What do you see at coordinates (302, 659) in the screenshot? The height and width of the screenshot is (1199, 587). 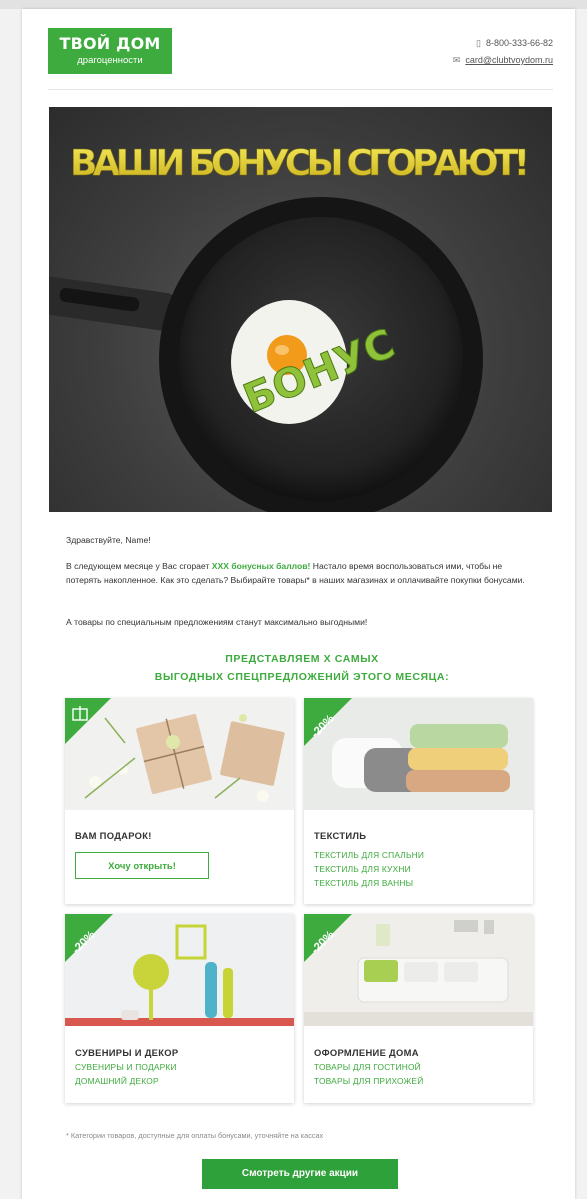 I see `offers-title-line1: ПРЕДСТАВЛЯЕМ Х САМЫХ` at bounding box center [302, 659].